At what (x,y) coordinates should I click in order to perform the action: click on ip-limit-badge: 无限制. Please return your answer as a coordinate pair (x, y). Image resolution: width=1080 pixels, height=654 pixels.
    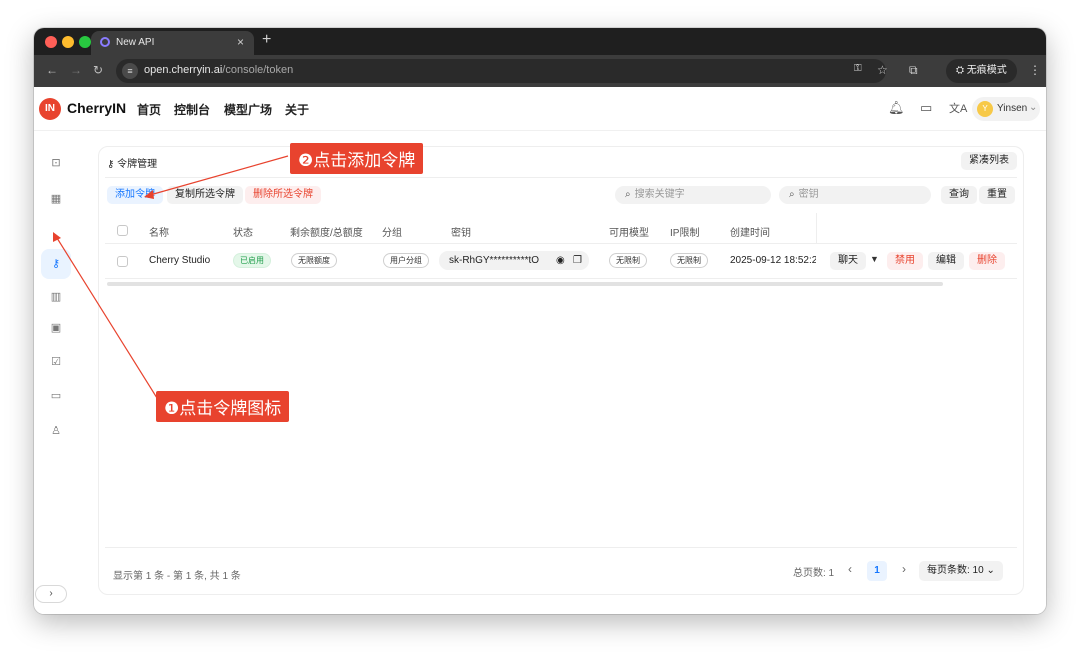
    Looking at the image, I should click on (689, 260).